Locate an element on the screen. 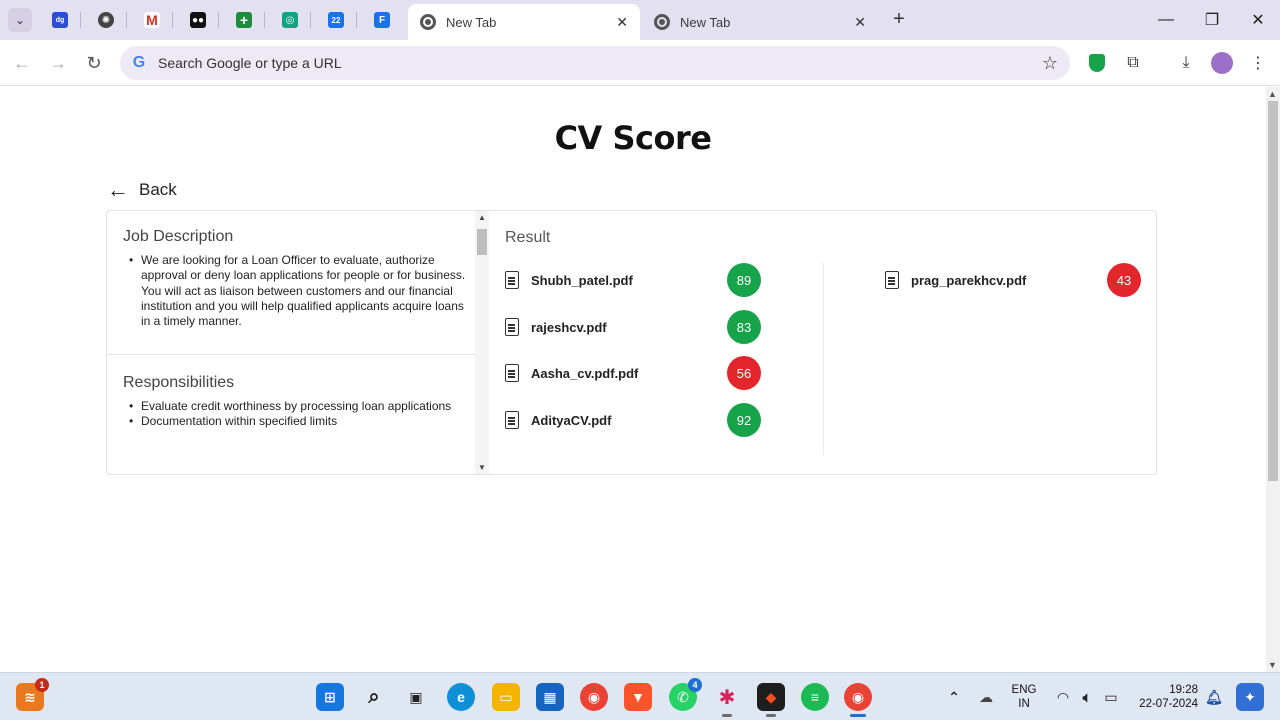 The image size is (1280, 720). minimize-button: — is located at coordinates (1166, 20).